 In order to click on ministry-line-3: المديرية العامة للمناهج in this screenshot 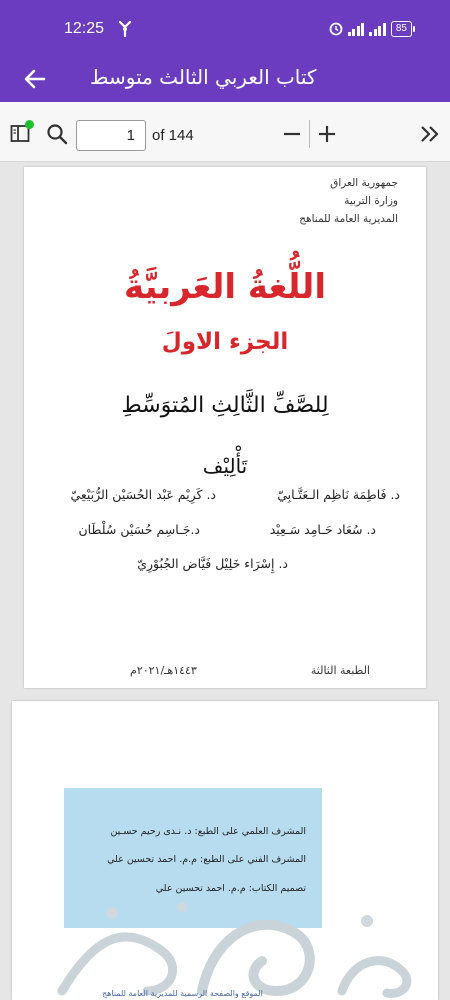, I will do `click(348, 219)`.